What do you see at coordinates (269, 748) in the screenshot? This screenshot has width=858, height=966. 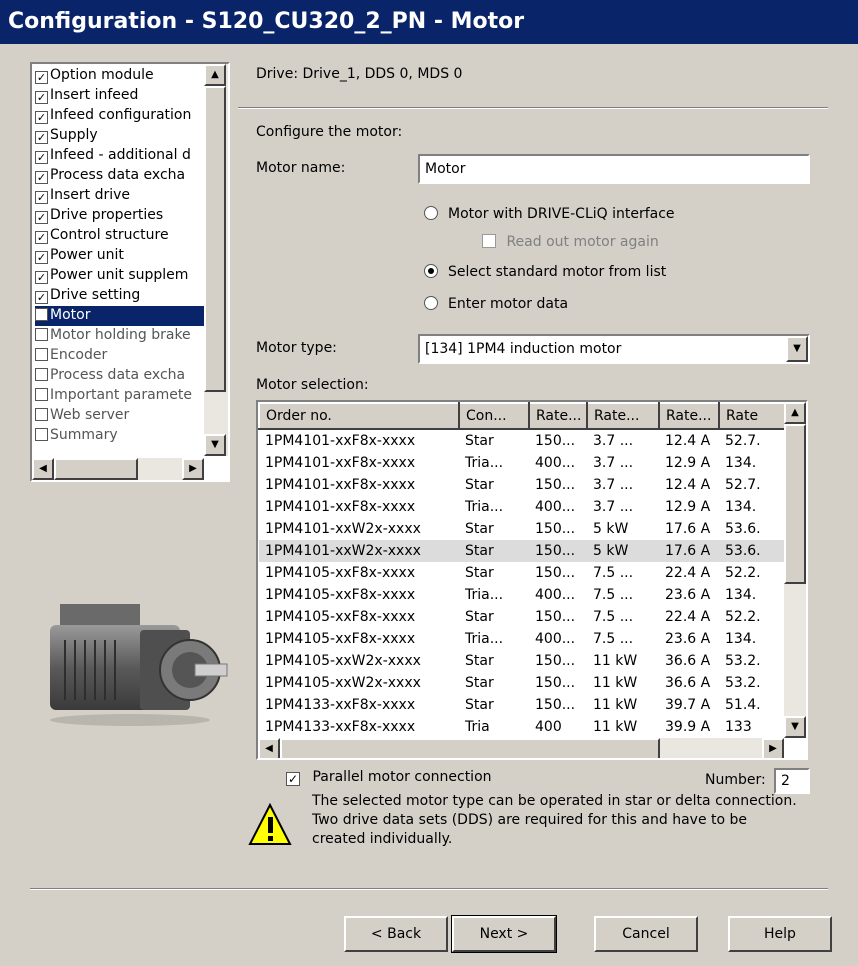 I see `table-scroll-left-button: ◀` at bounding box center [269, 748].